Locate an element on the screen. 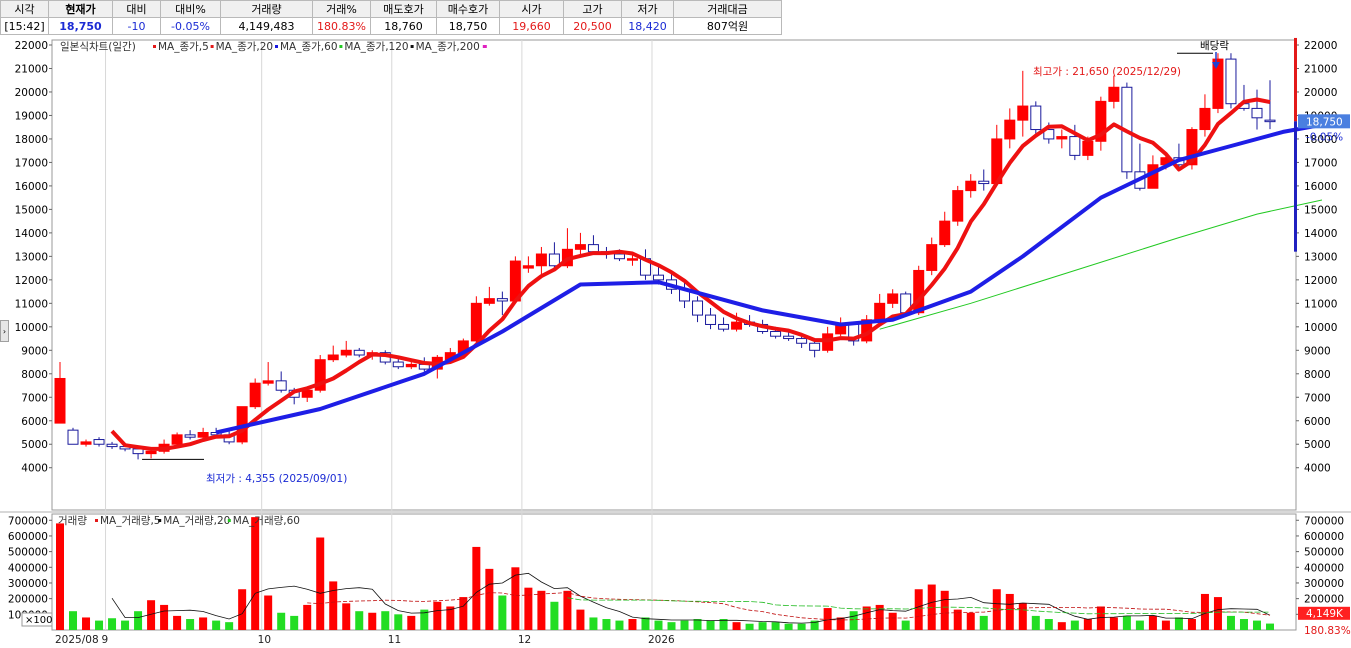 The image size is (1351, 648). price-tick-label-left: 12000 is located at coordinates (31, 281).